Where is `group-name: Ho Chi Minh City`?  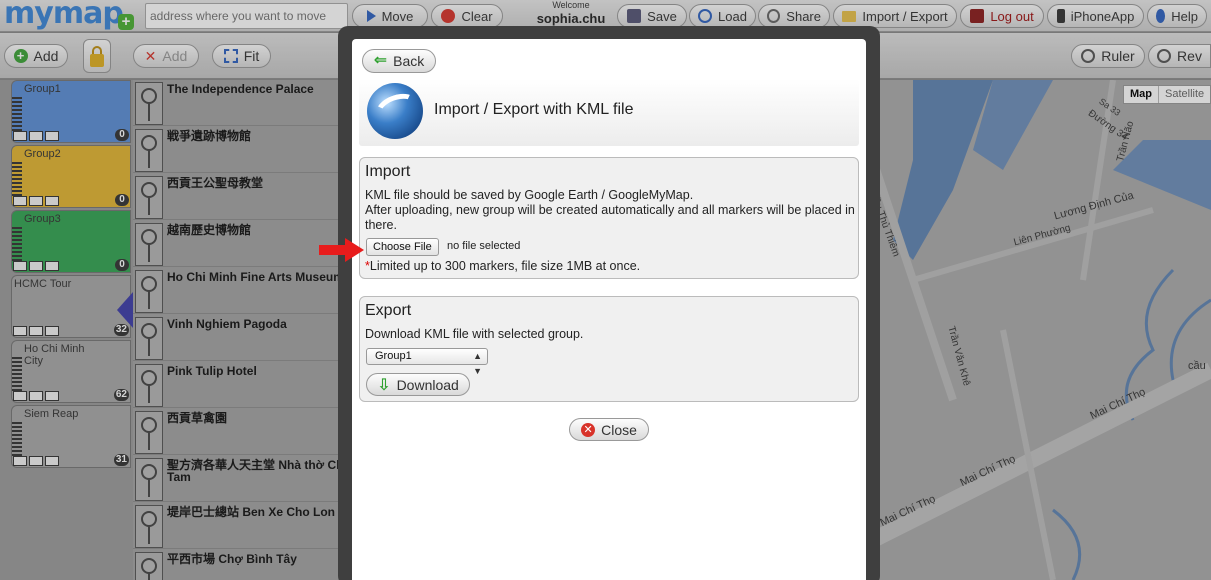 group-name: Ho Chi Minh City is located at coordinates (54, 355).